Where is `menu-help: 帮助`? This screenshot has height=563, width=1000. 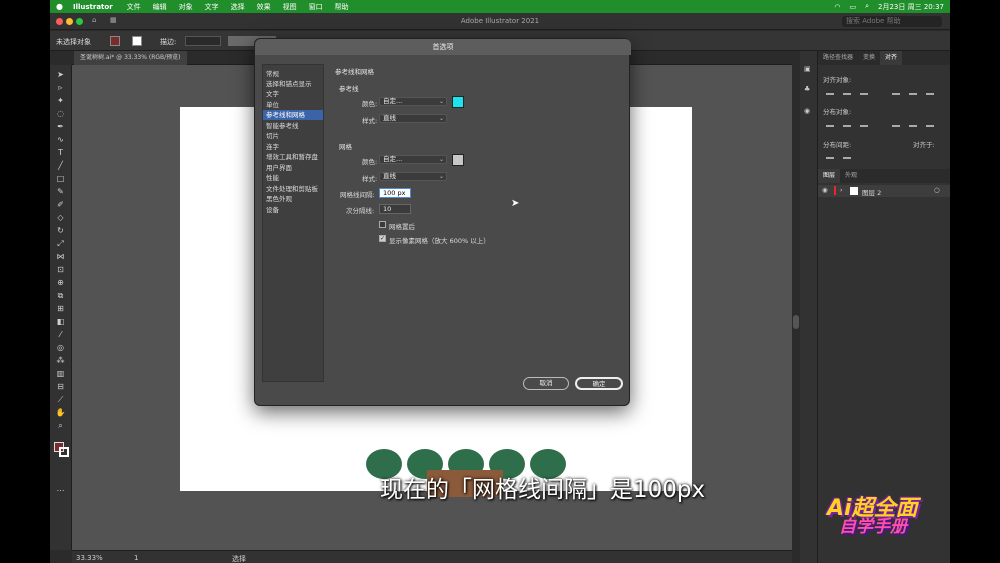 menu-help: 帮助 is located at coordinates (342, 7).